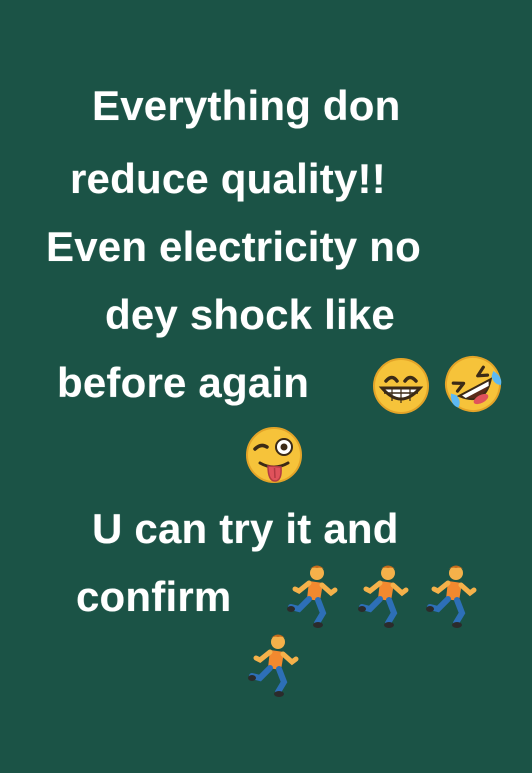 The image size is (532, 773). Describe the element at coordinates (154, 596) in the screenshot. I see `text-line-7: confirm` at that location.